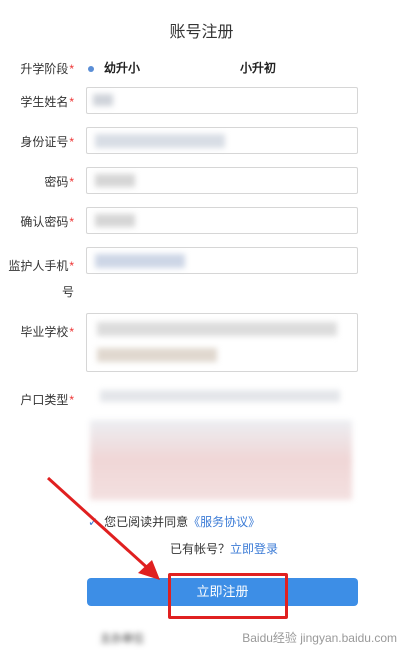 The width and height of the screenshot is (403, 656). I want to click on footer-text: 主办单位, so click(122, 639).